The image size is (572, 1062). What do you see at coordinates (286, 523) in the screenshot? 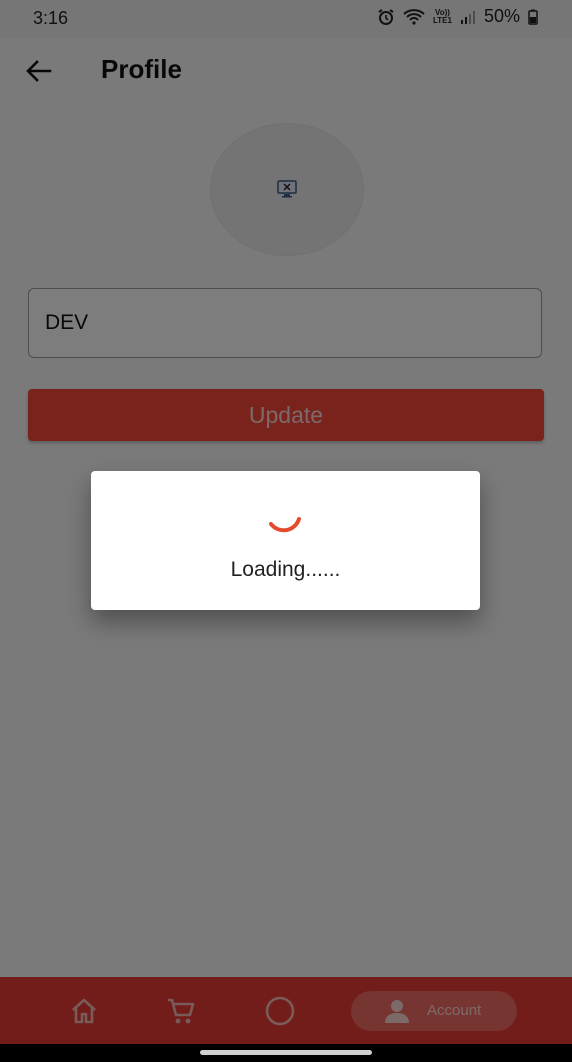
I see `loading-spinner-icon` at bounding box center [286, 523].